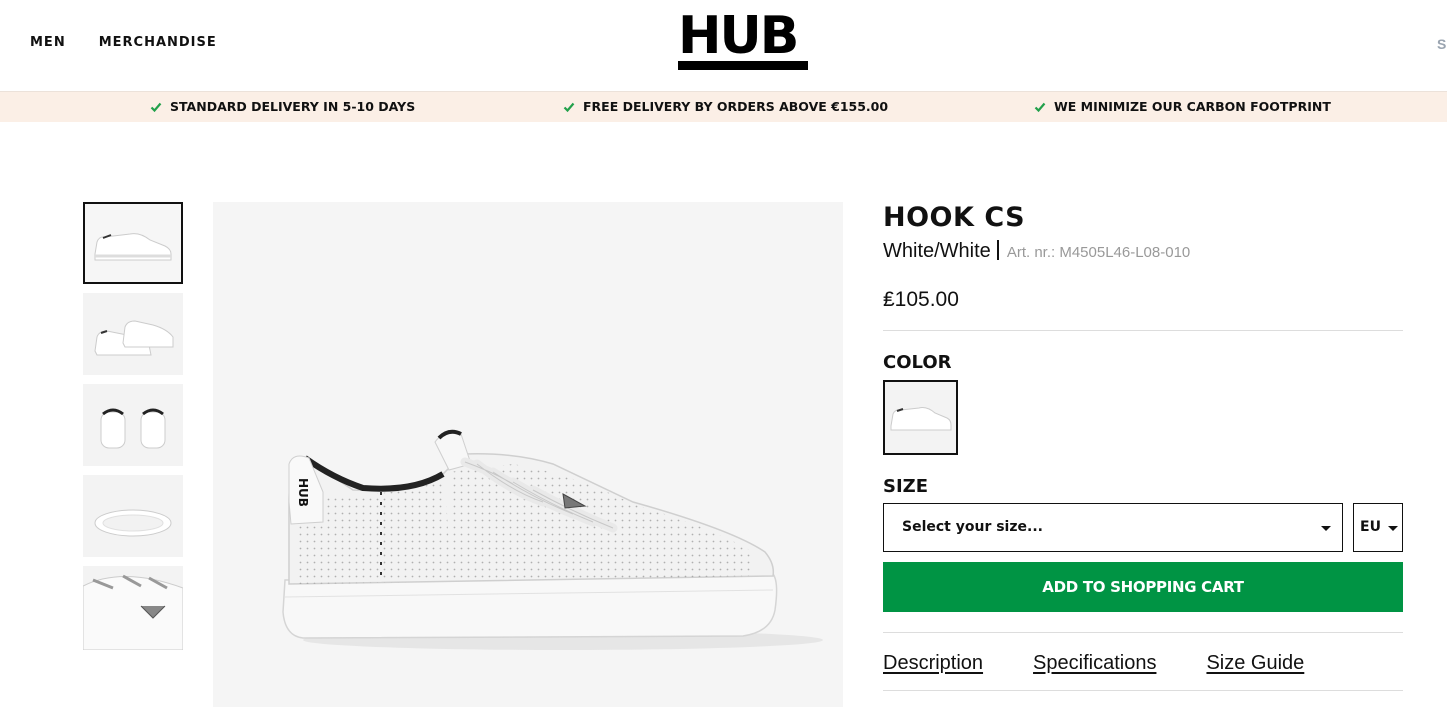 The image size is (1447, 707). Describe the element at coordinates (921, 299) in the screenshot. I see `product-price: ₤105.00` at that location.